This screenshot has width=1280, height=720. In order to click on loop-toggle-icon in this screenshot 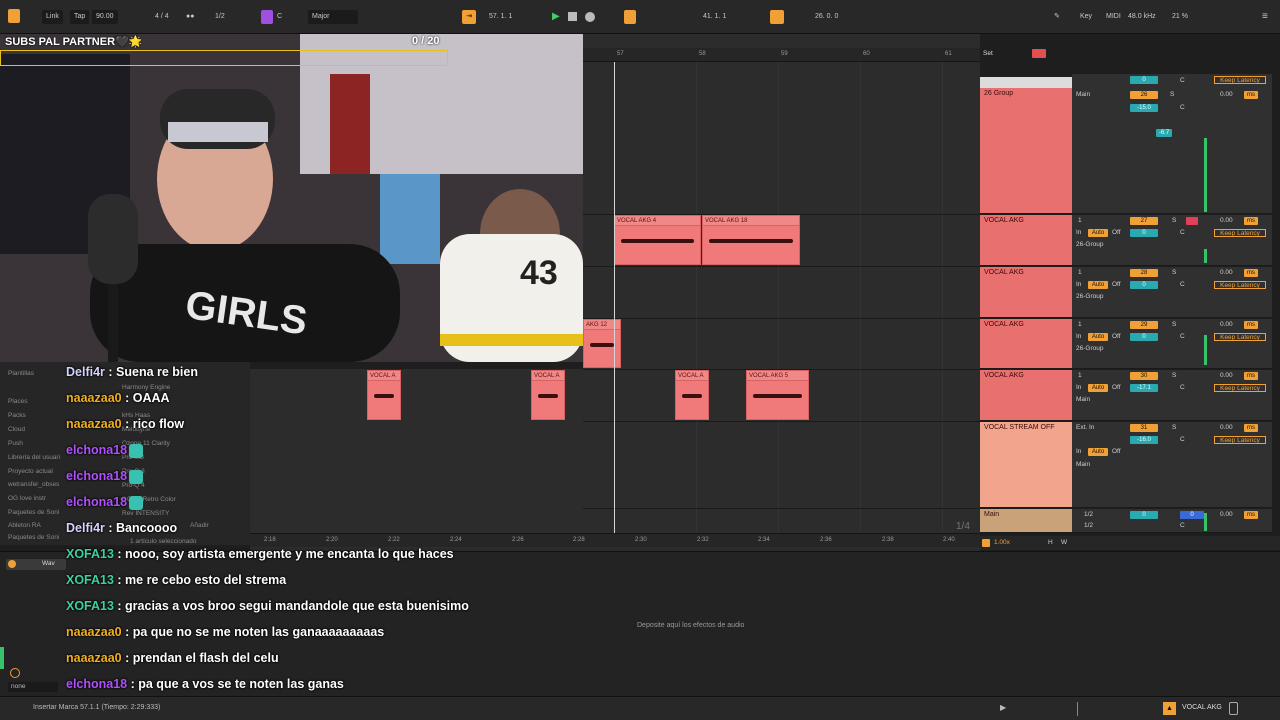, I will do `click(777, 17)`.